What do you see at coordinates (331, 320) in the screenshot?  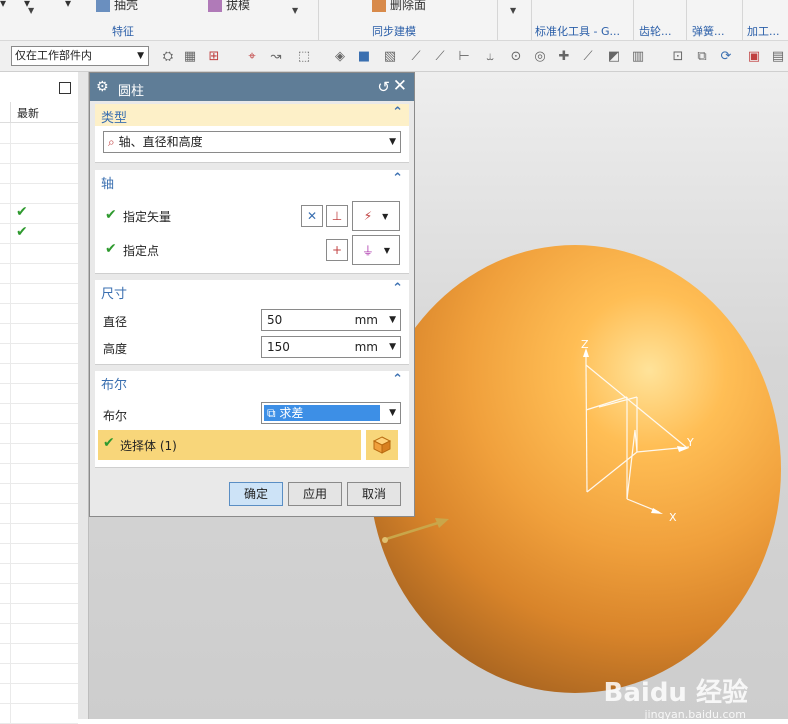 I see `diameter-field: 50 mm ▼` at bounding box center [331, 320].